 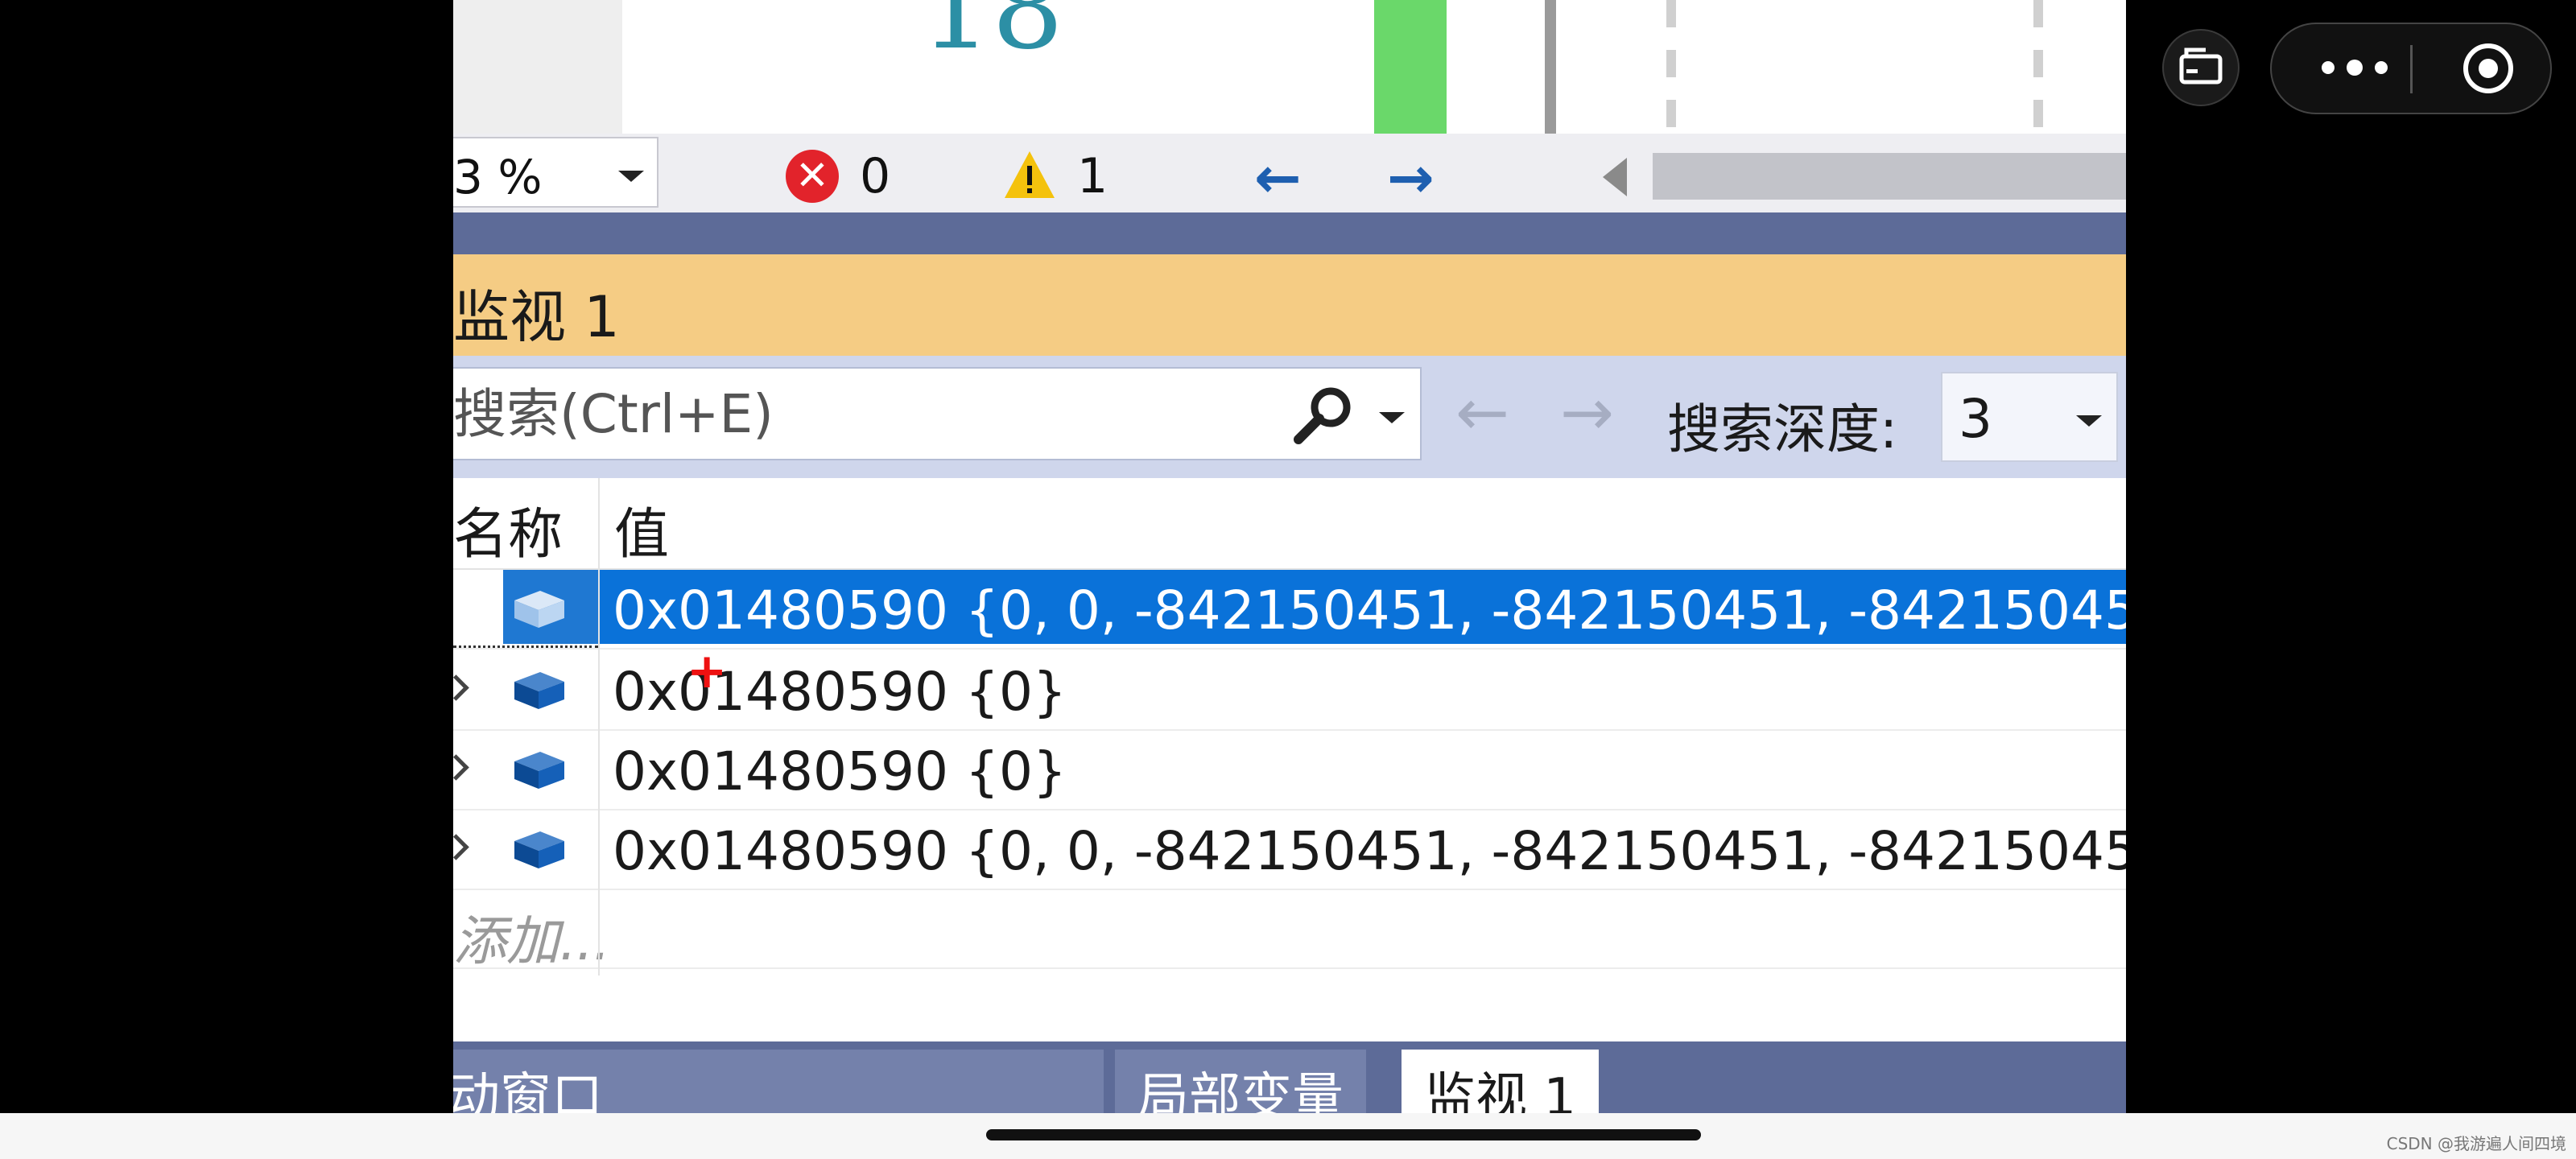 I want to click on watch-search-toolbar: ← → 搜索深度: 3, so click(x=1289, y=417).